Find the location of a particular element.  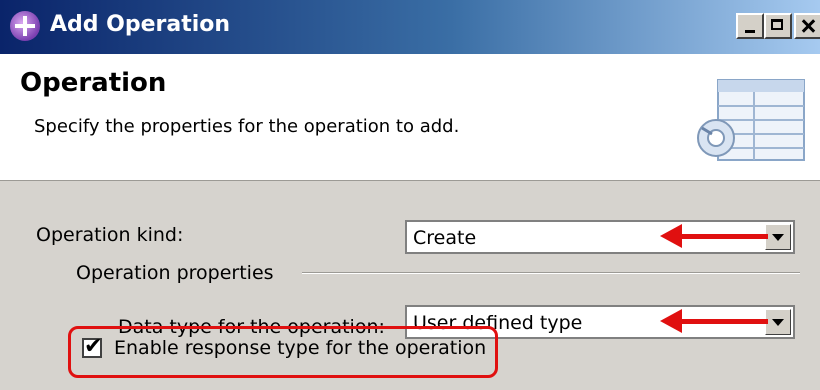

page-title: Operation is located at coordinates (93, 83).